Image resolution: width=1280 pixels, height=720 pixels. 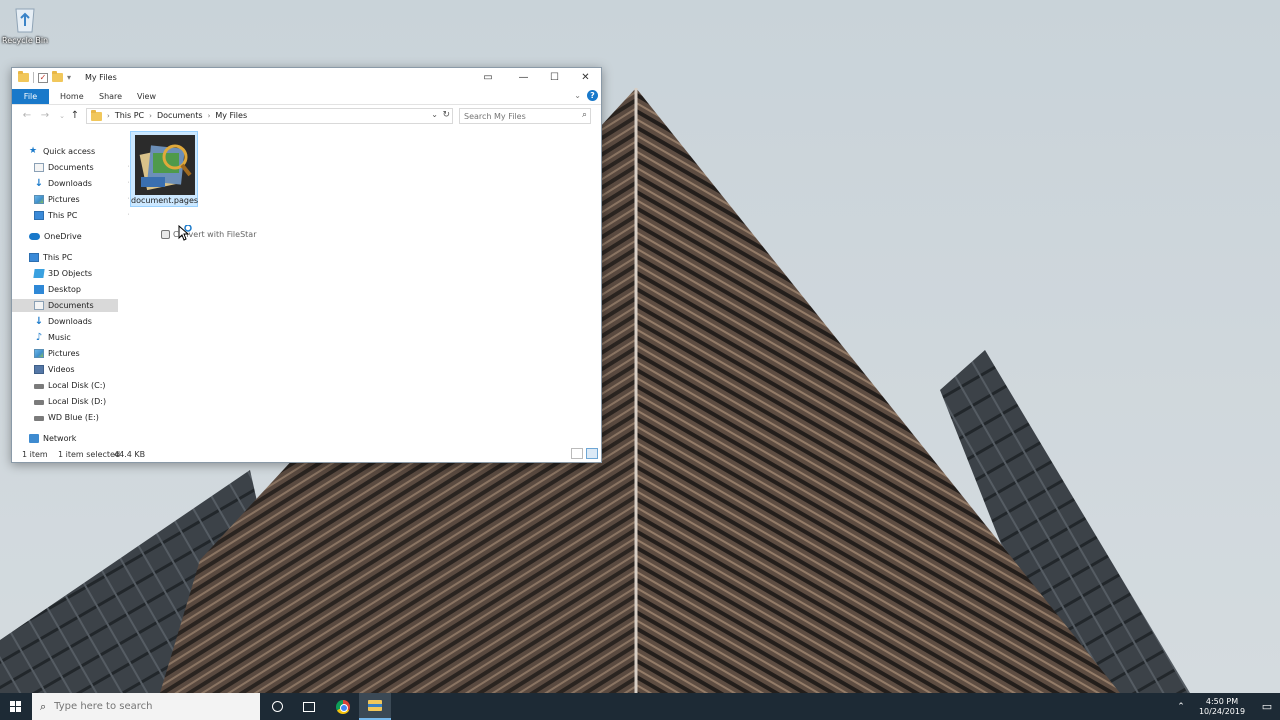 I want to click on nav-item-wd-blue-e: WD Blue (E:), so click(x=66, y=417).